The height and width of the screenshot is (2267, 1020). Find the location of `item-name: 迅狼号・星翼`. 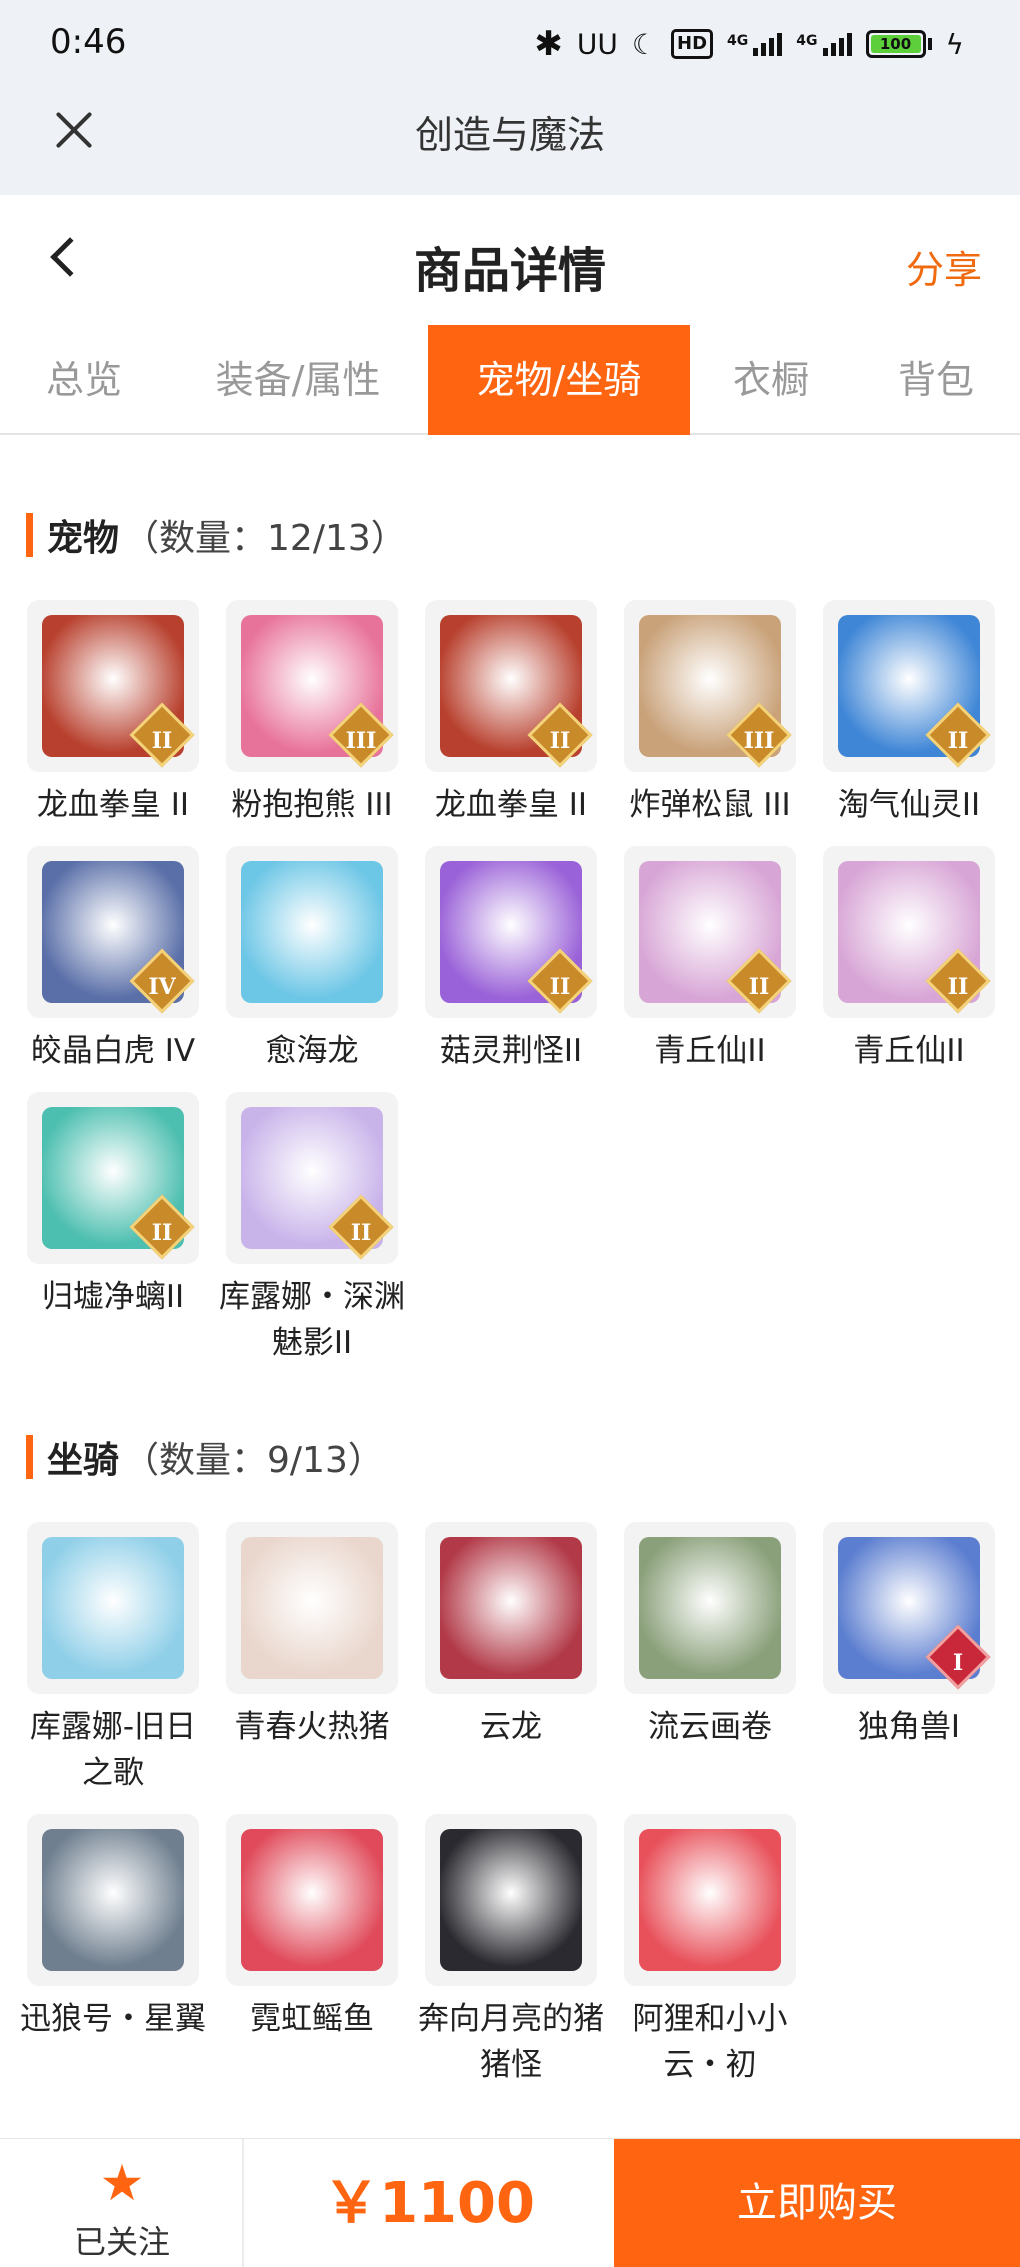

item-name: 迅狼号・星翼 is located at coordinates (113, 2019).